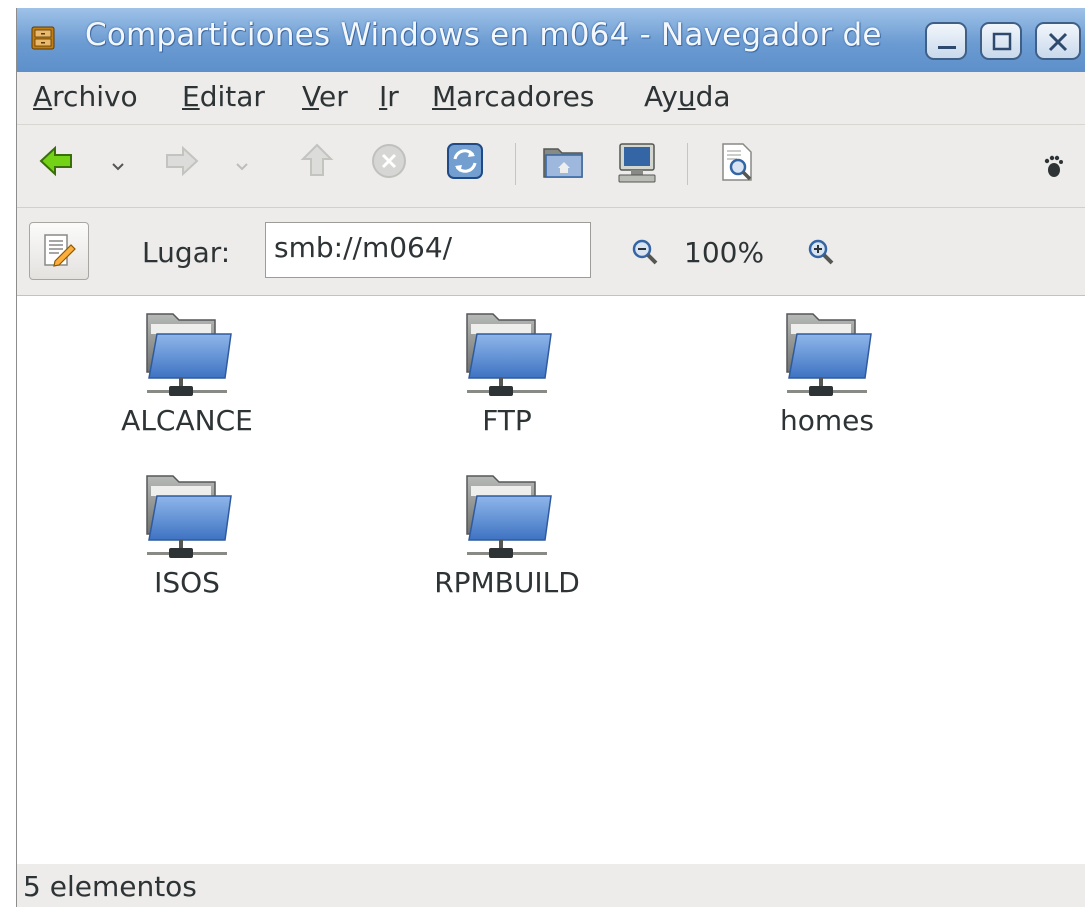  What do you see at coordinates (645, 252) in the screenshot?
I see `zoom-out-icon` at bounding box center [645, 252].